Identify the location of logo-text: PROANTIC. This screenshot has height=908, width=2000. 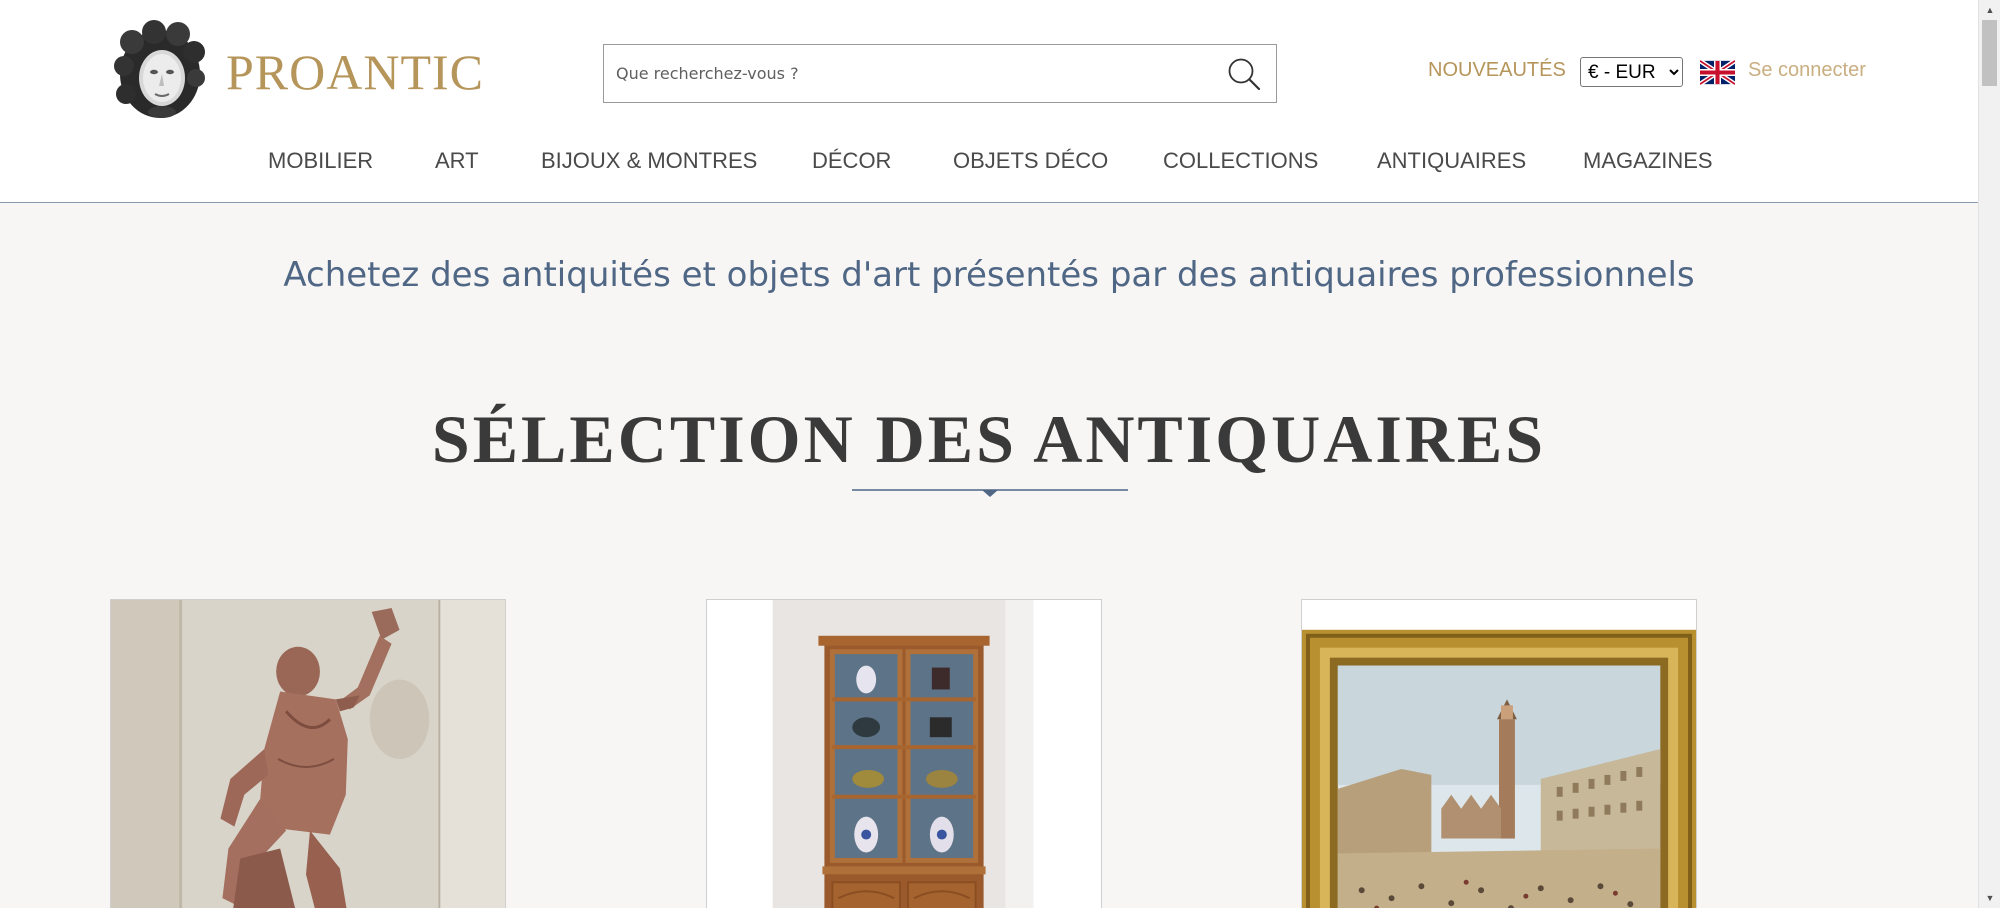
(355, 72).